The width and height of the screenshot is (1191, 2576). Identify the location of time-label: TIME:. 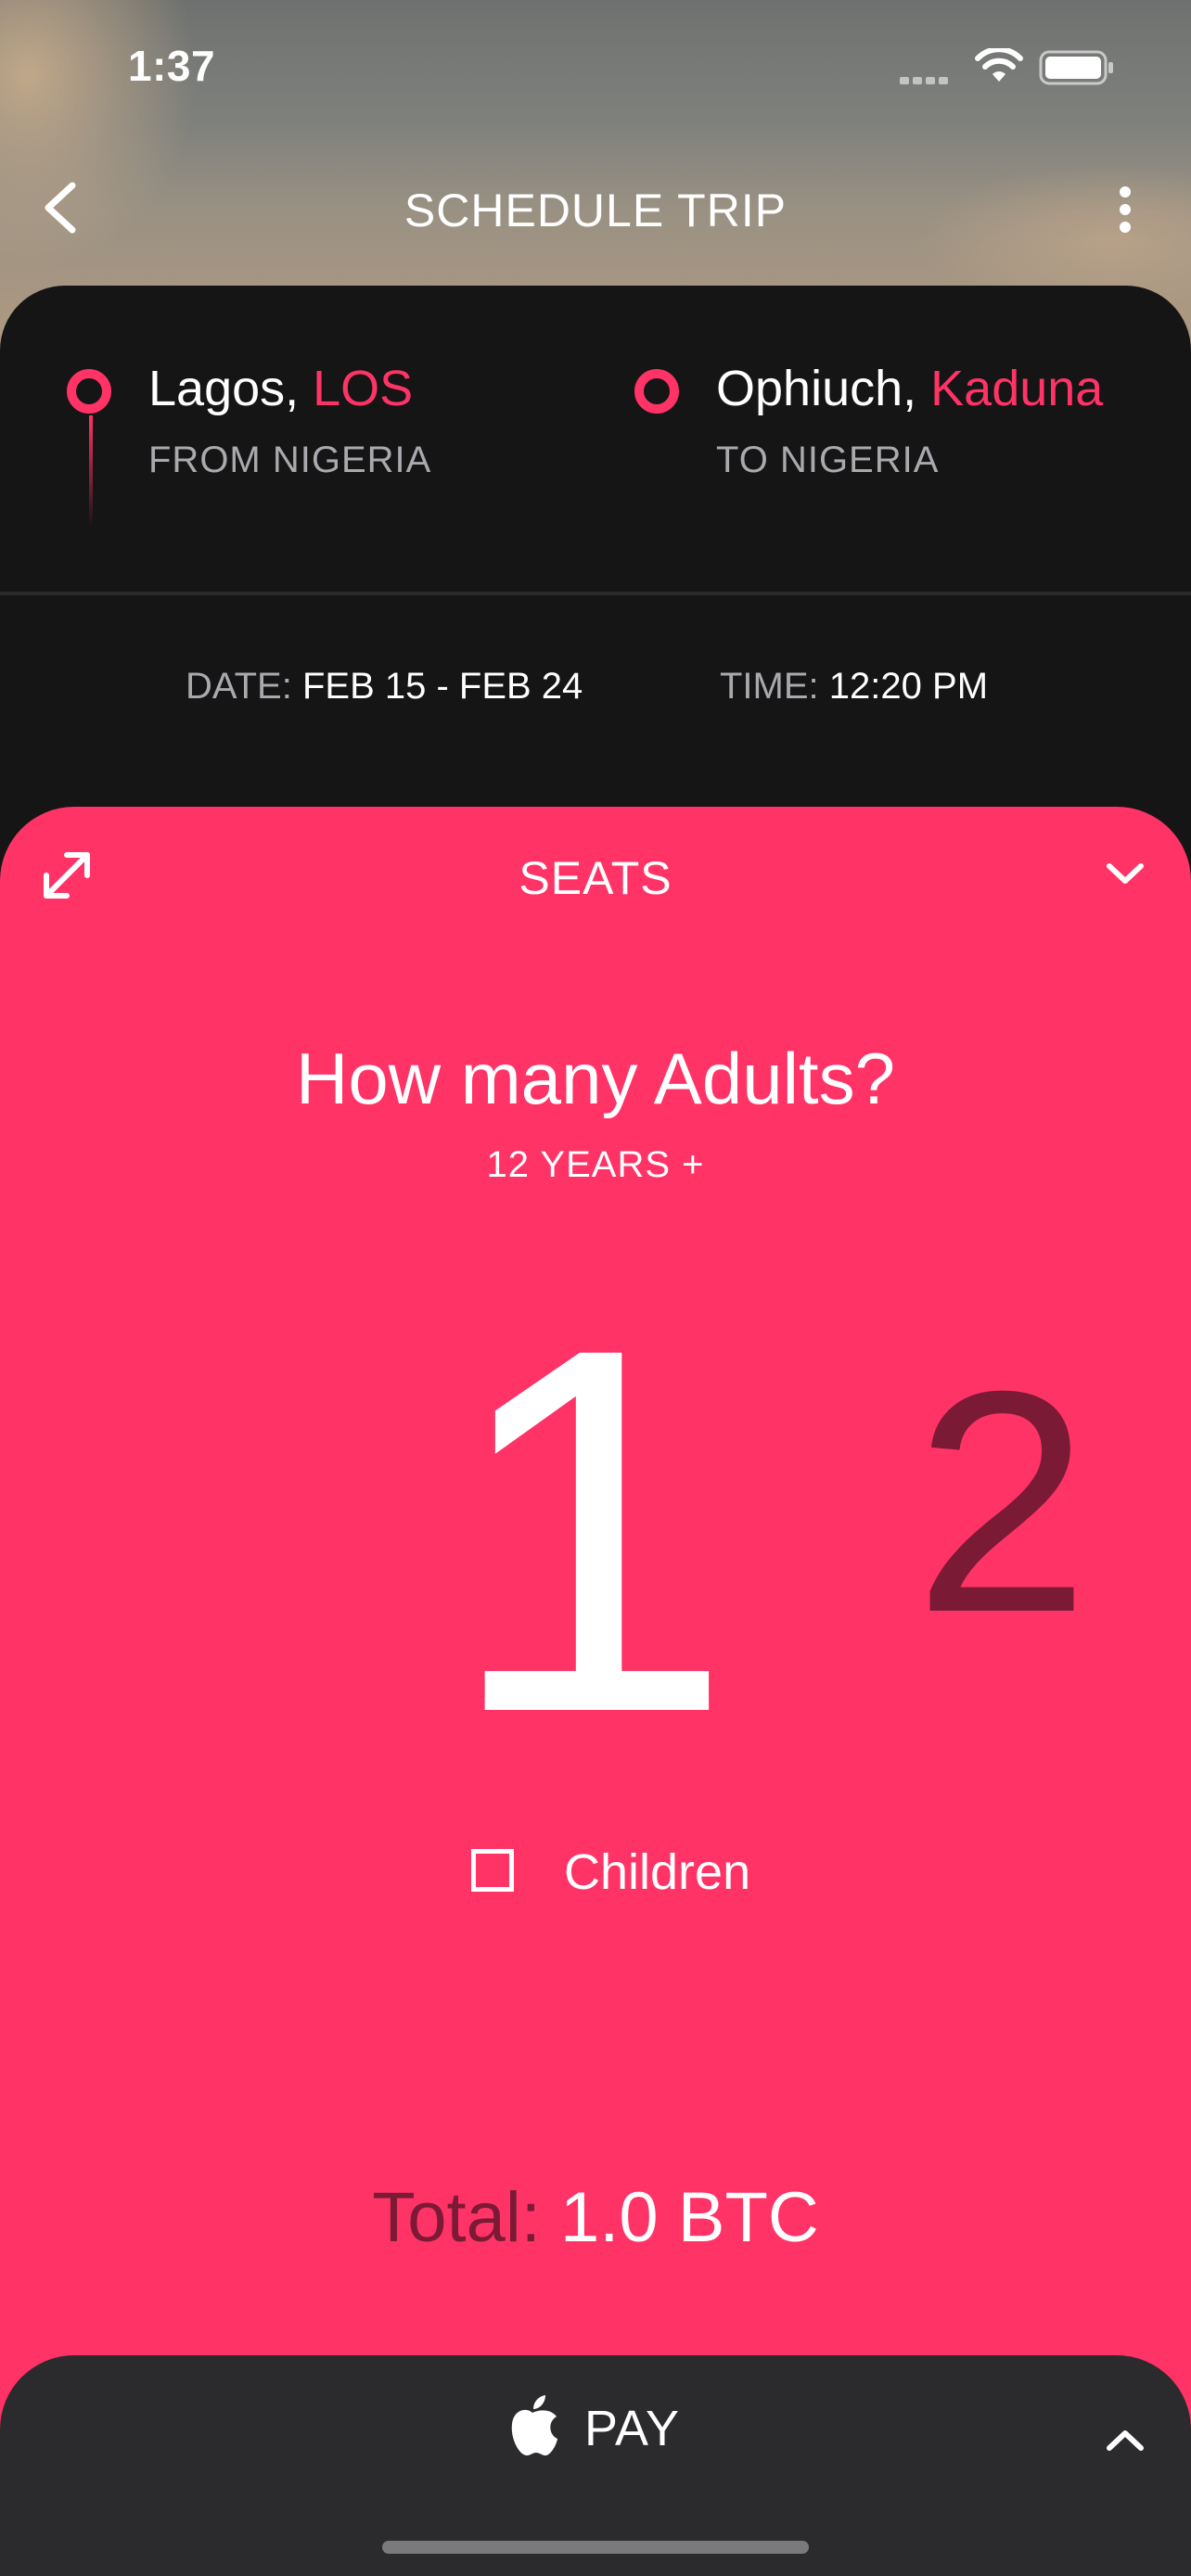
(769, 686).